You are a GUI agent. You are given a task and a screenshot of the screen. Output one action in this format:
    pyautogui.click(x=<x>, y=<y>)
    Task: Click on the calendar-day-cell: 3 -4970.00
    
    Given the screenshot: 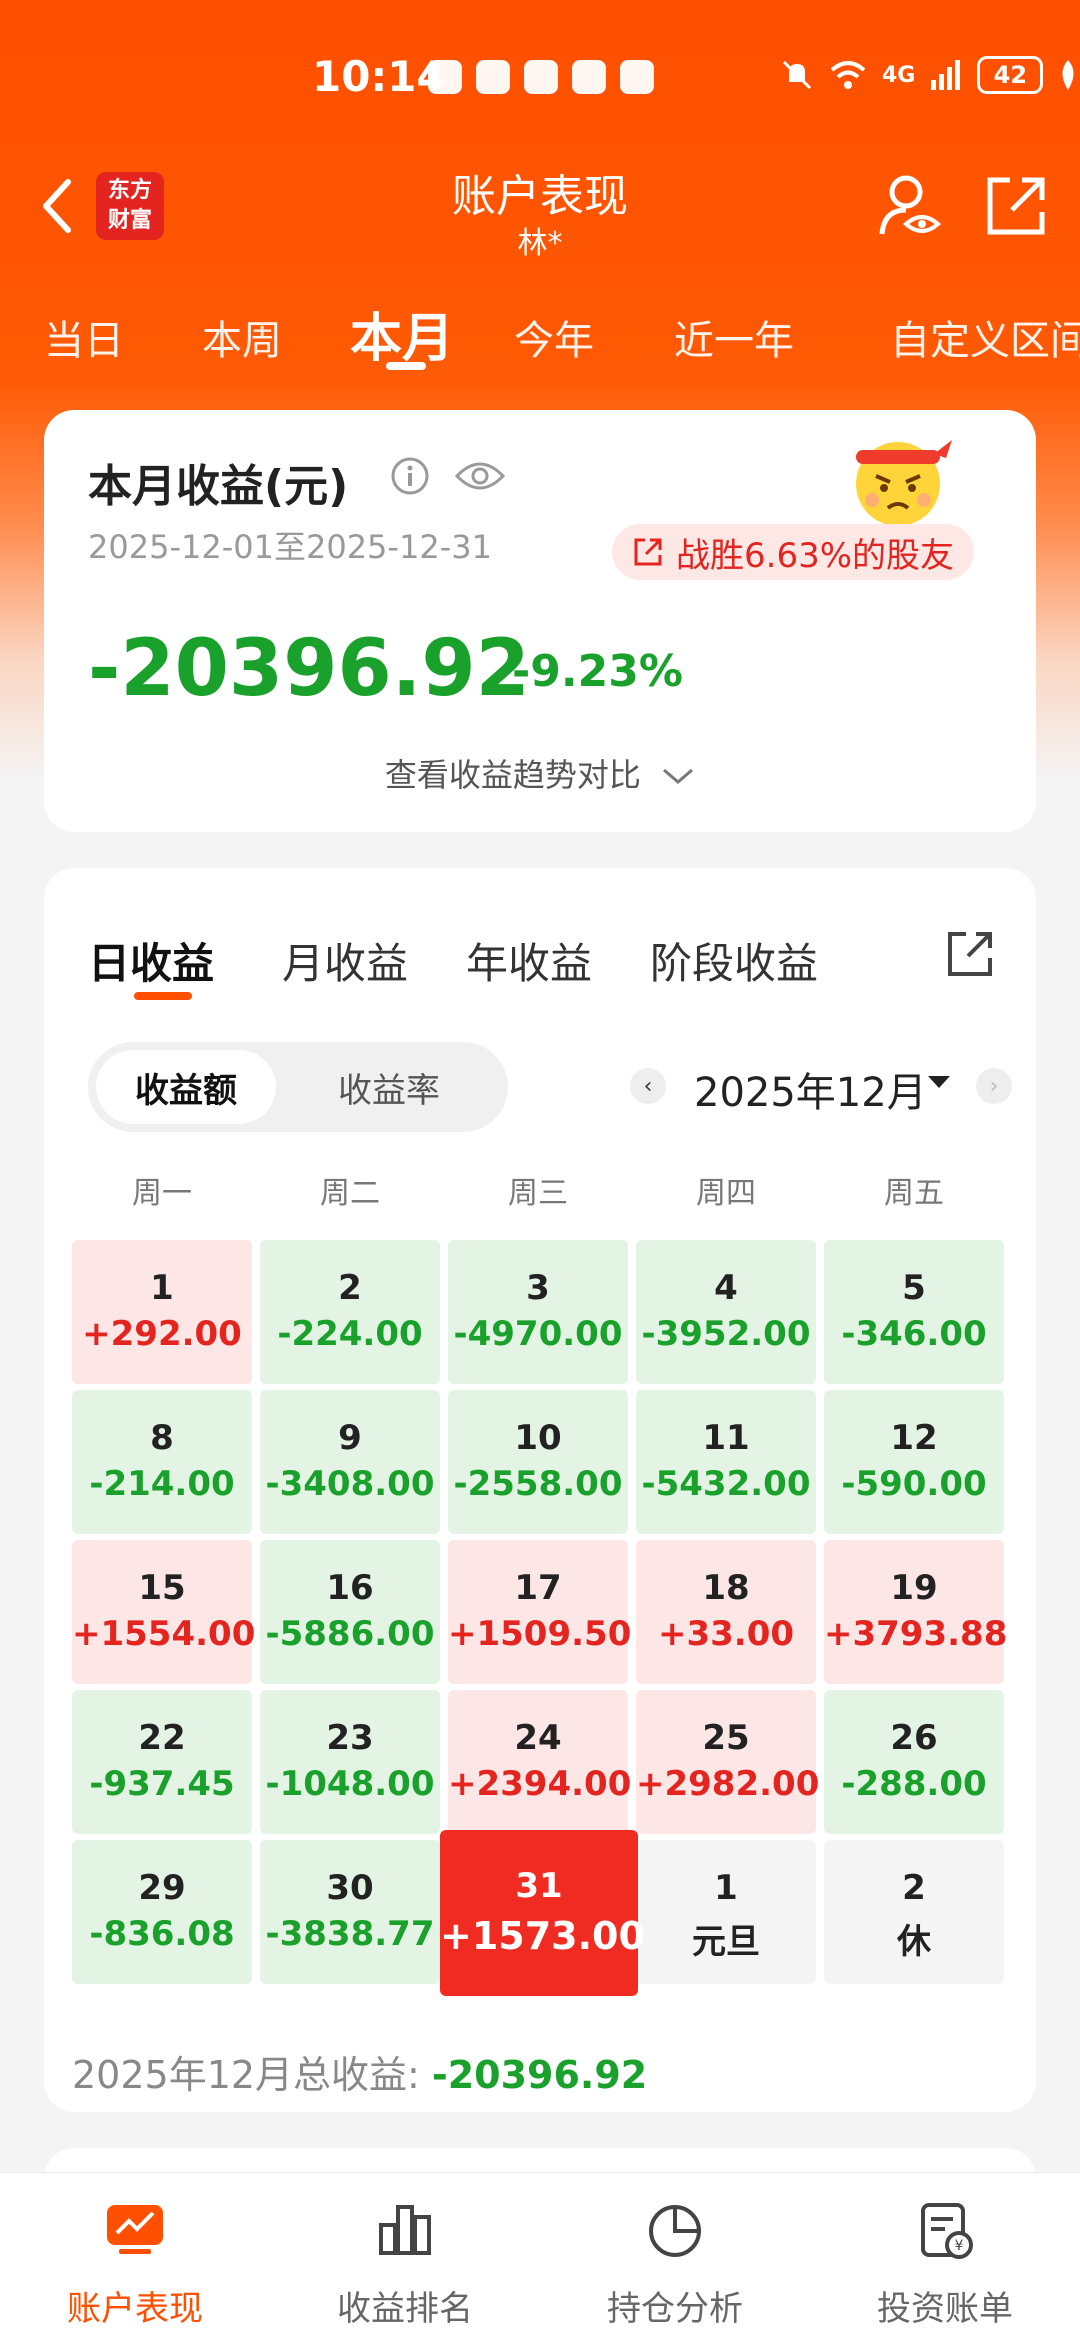 What is the action you would take?
    pyautogui.click(x=538, y=1312)
    